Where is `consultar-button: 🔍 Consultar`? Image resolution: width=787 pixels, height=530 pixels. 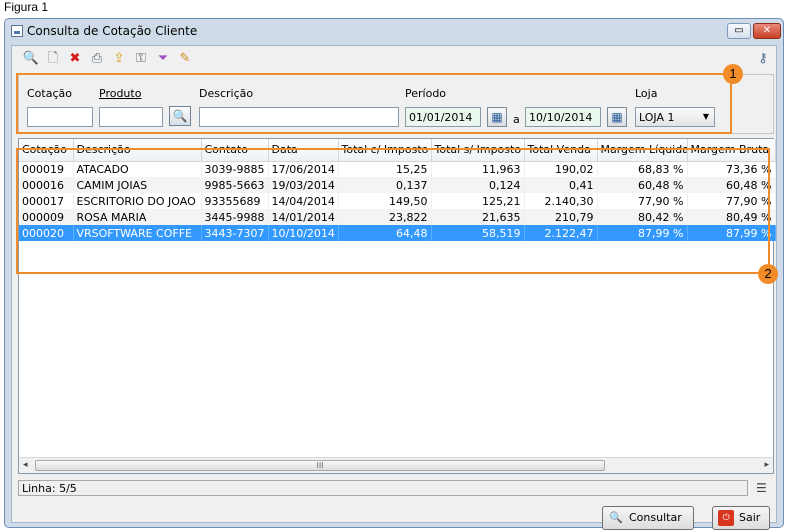 consultar-button: 🔍 Consultar is located at coordinates (648, 518).